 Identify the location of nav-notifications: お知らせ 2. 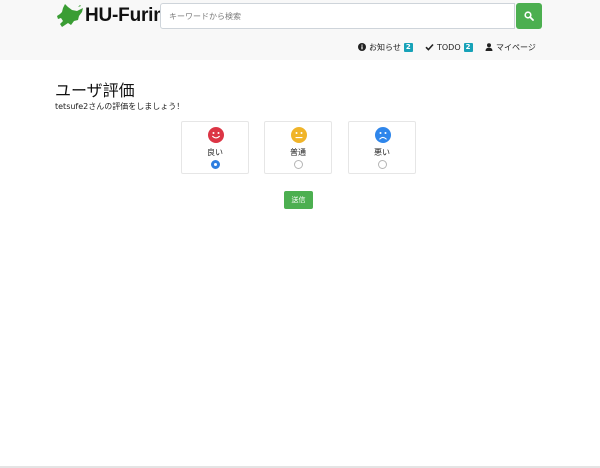
(385, 47).